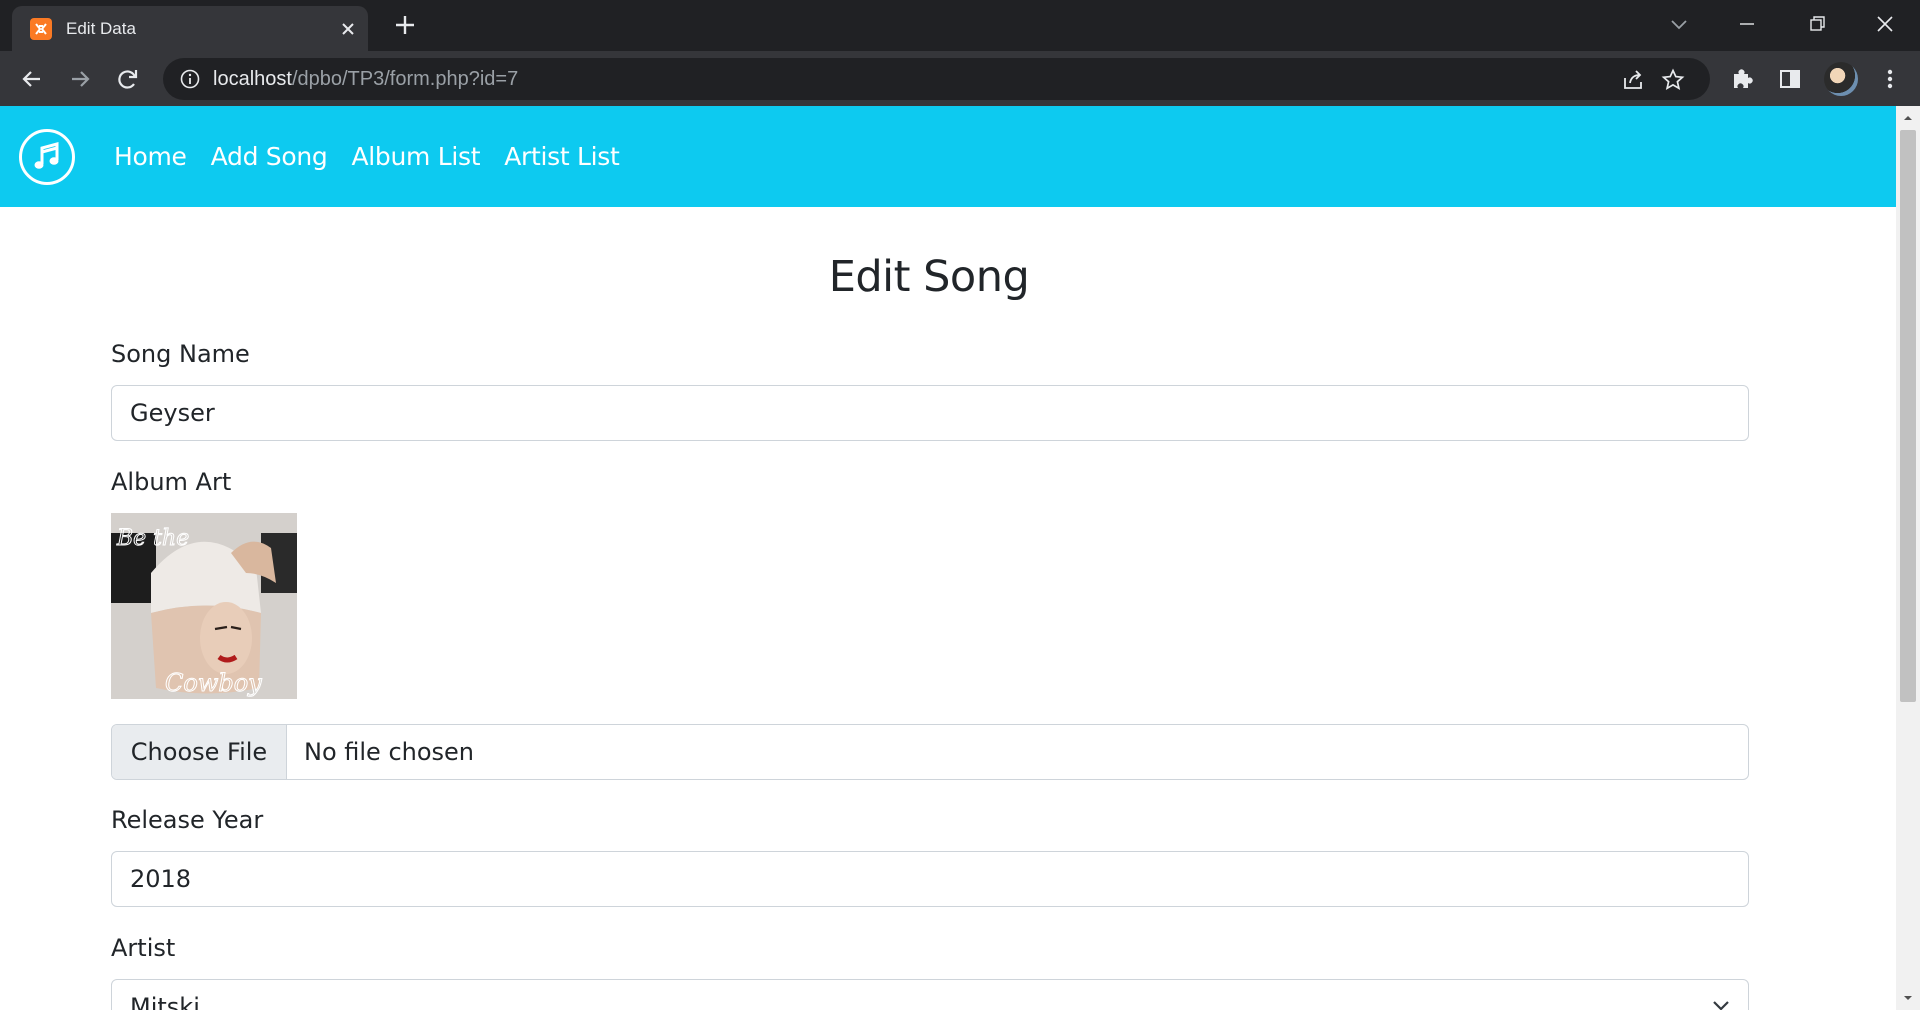  What do you see at coordinates (101, 28) in the screenshot?
I see `tab-title: Edit Data` at bounding box center [101, 28].